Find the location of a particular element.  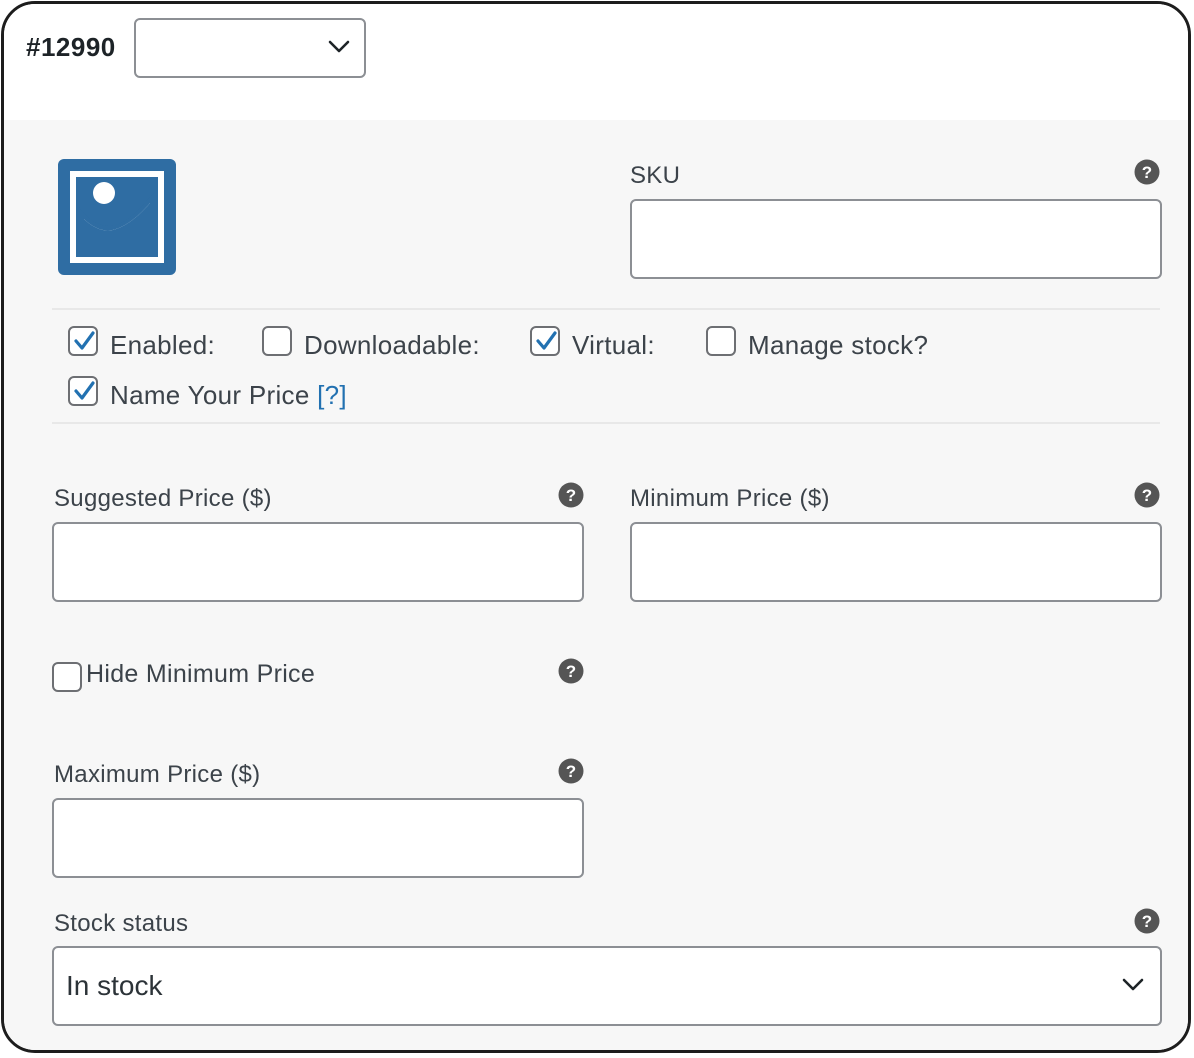

hide-minimum-price-checkbox is located at coordinates (67, 677).